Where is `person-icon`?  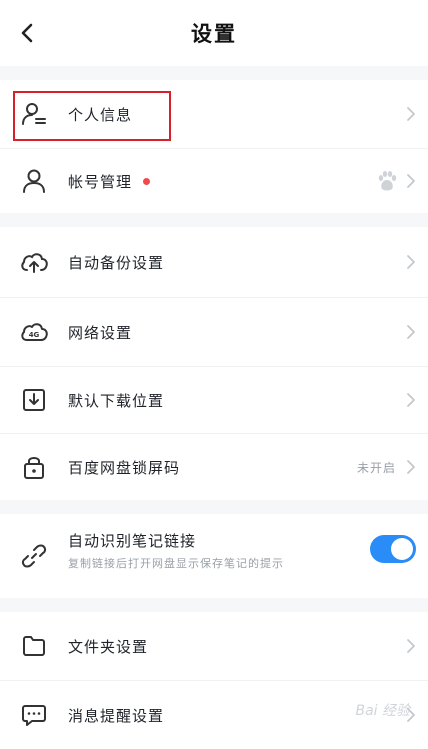
person-icon is located at coordinates (34, 181).